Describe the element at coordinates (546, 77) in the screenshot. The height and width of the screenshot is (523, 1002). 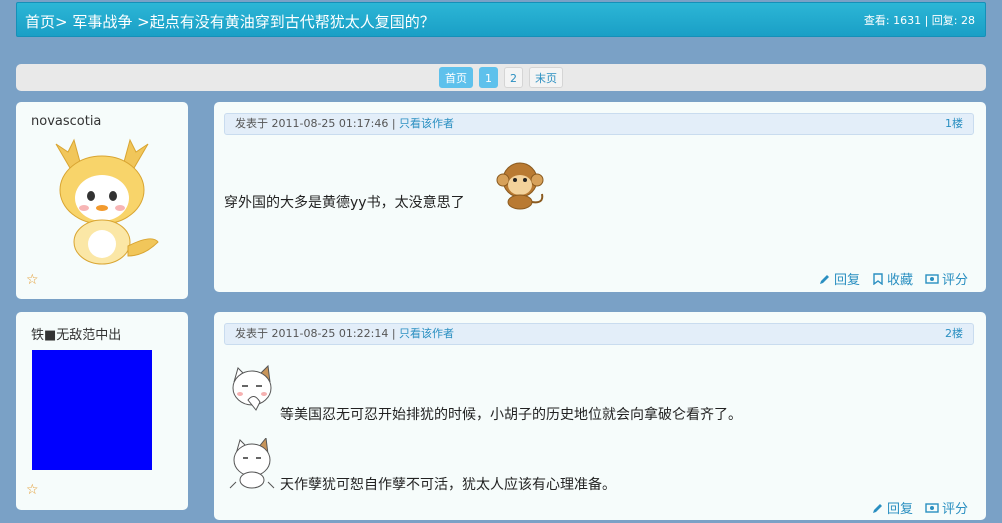
I see `last-page-button: 末页` at that location.